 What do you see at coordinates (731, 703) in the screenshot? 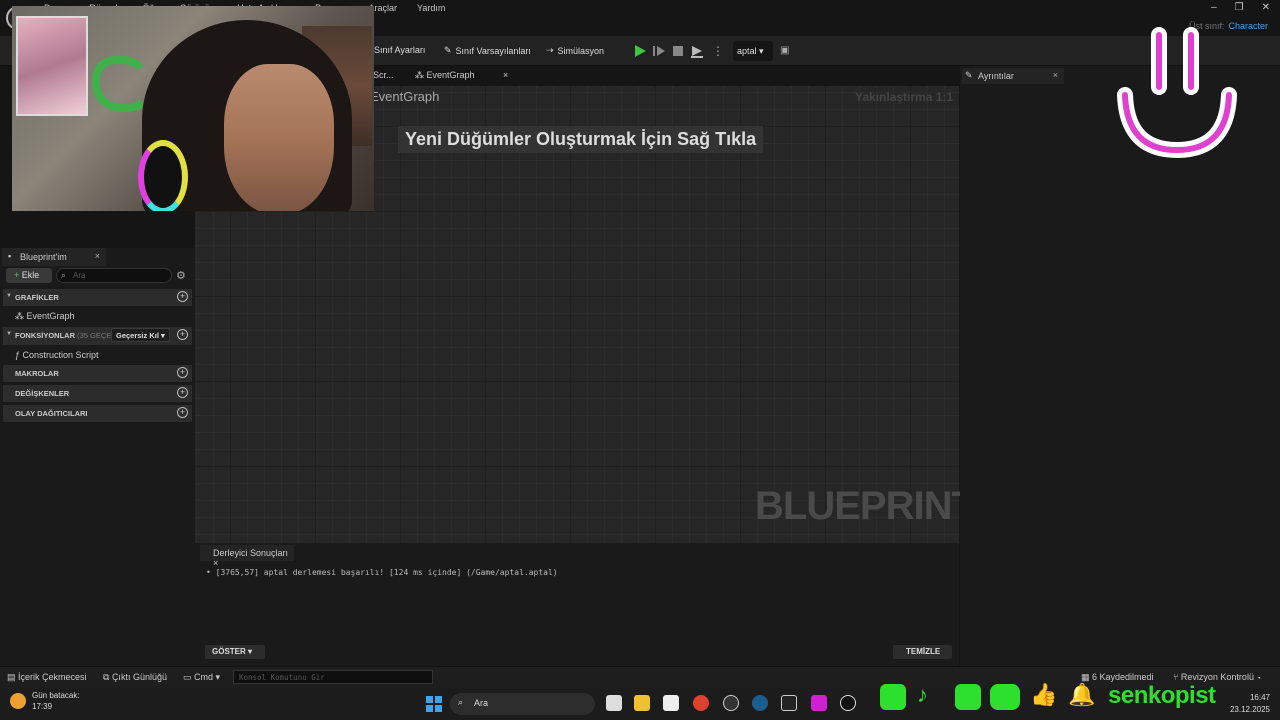
I see `obs-icon` at bounding box center [731, 703].